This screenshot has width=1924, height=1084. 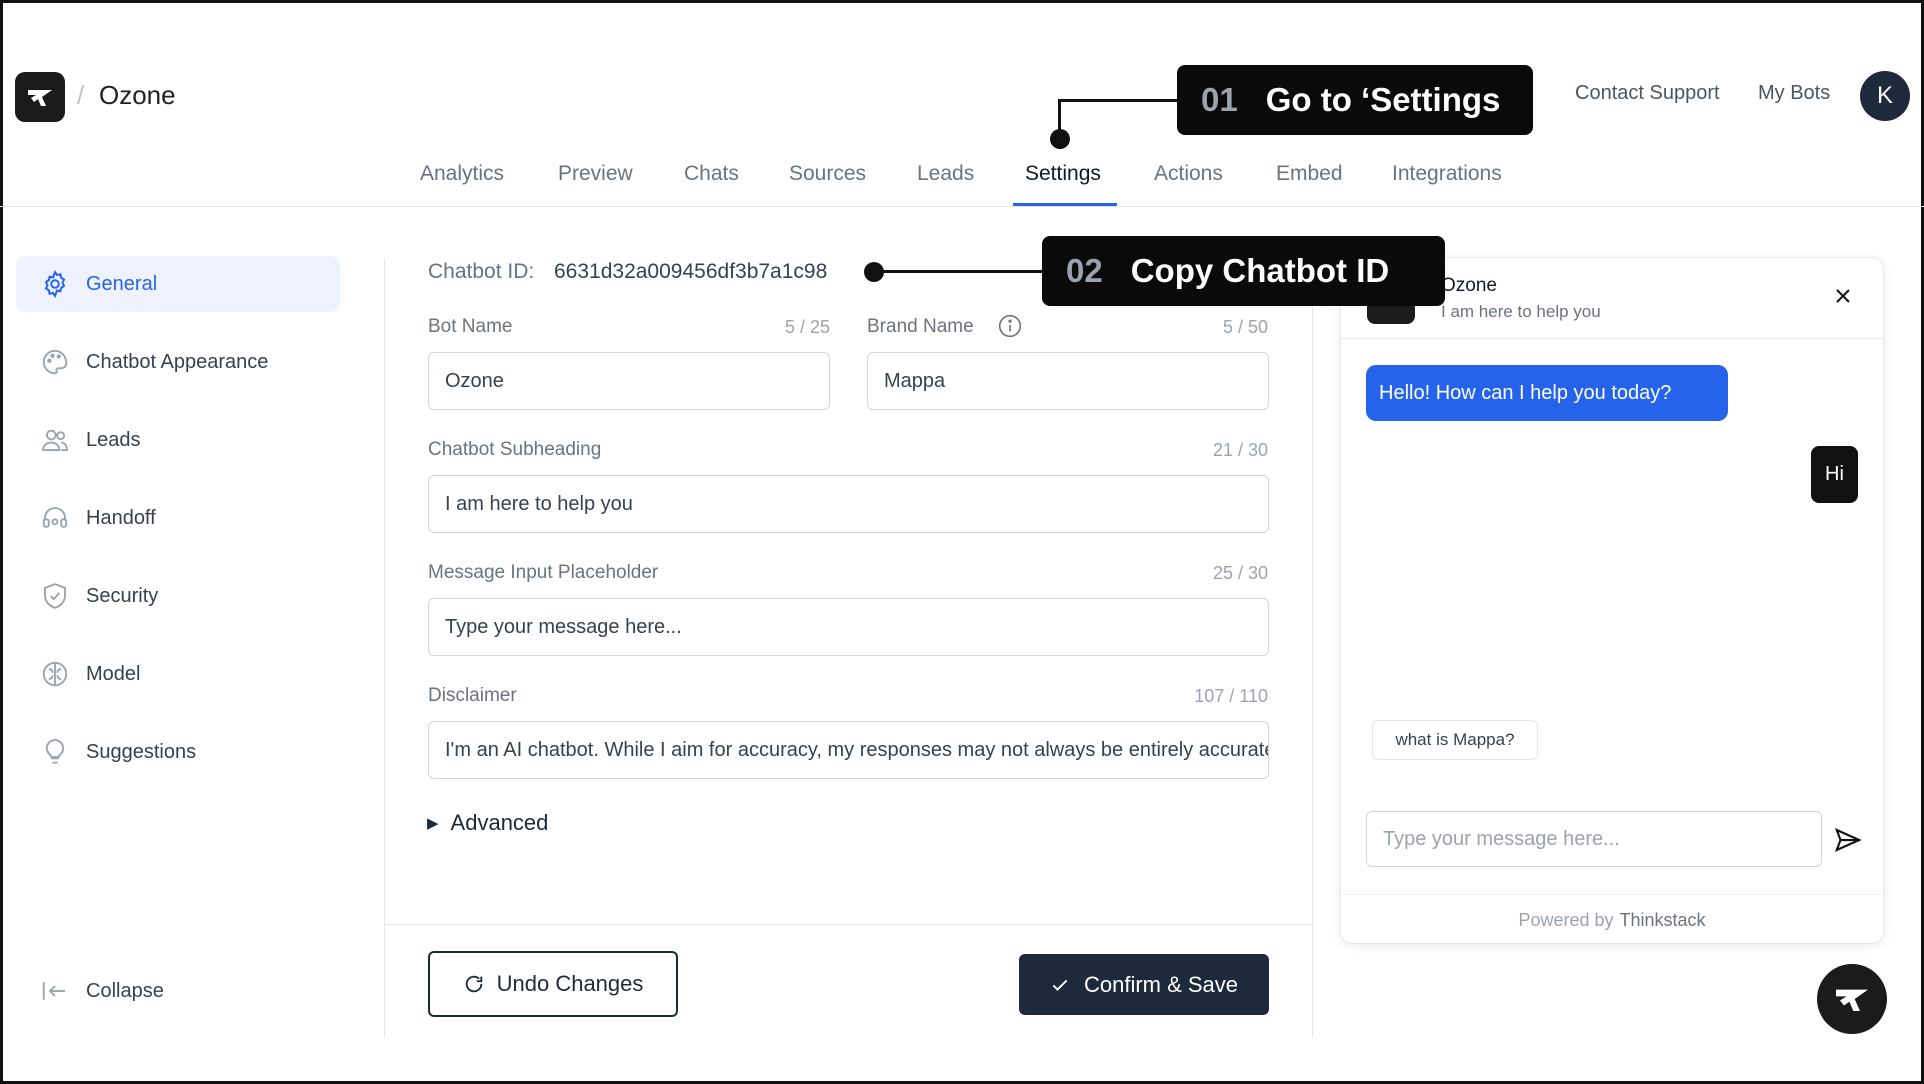 I want to click on callout-chatbot-id: 02 Copy Chatbot ID, so click(x=1243, y=271).